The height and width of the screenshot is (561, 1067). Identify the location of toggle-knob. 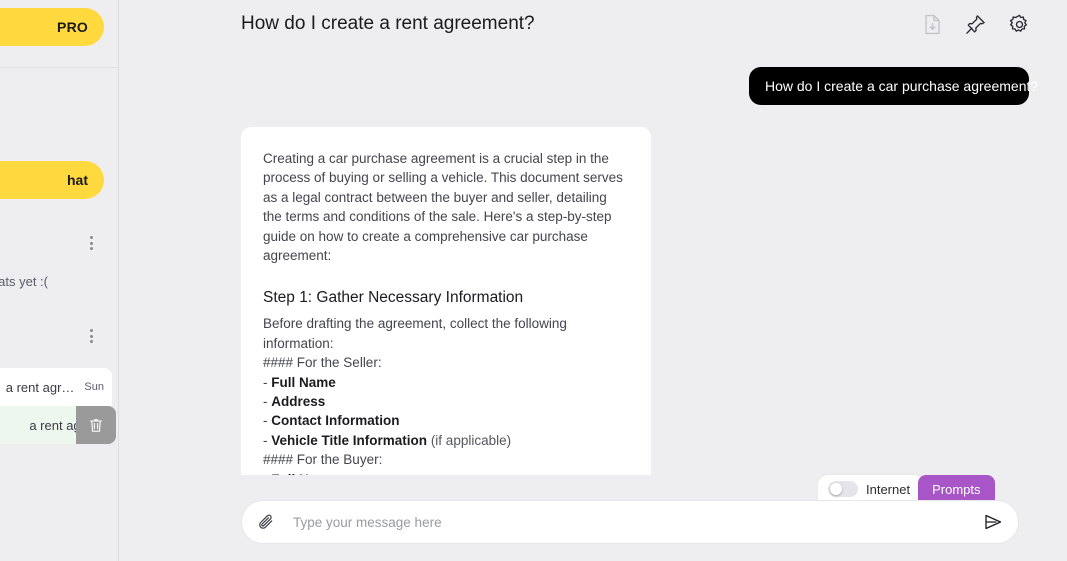
(836, 489).